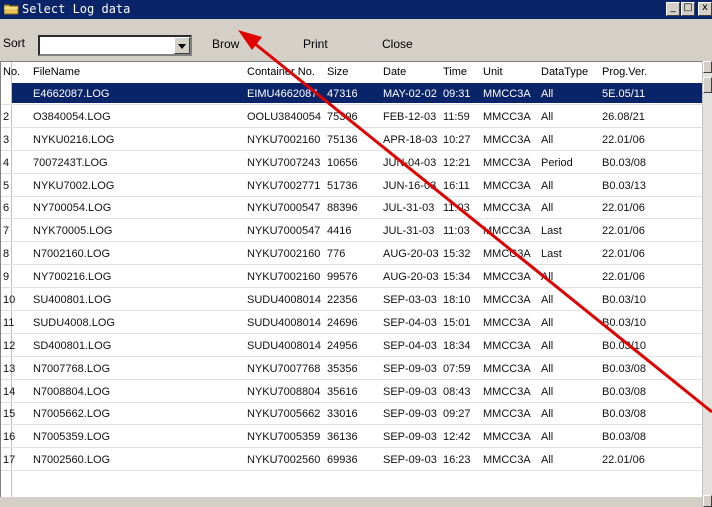  What do you see at coordinates (56, 72) in the screenshot?
I see `header-col-filename: FileName` at bounding box center [56, 72].